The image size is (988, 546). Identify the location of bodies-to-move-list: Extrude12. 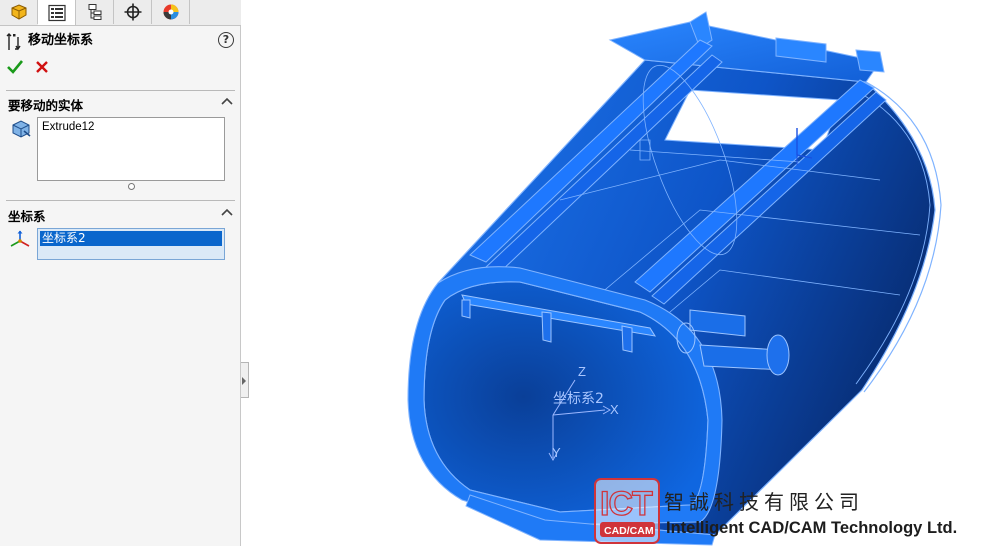
(131, 149).